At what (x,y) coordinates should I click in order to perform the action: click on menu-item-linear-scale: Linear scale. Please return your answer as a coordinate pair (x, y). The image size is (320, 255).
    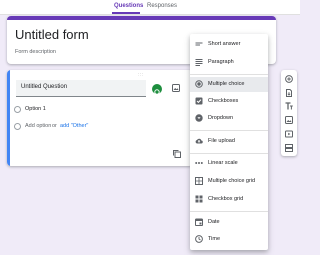
    Looking at the image, I should click on (229, 163).